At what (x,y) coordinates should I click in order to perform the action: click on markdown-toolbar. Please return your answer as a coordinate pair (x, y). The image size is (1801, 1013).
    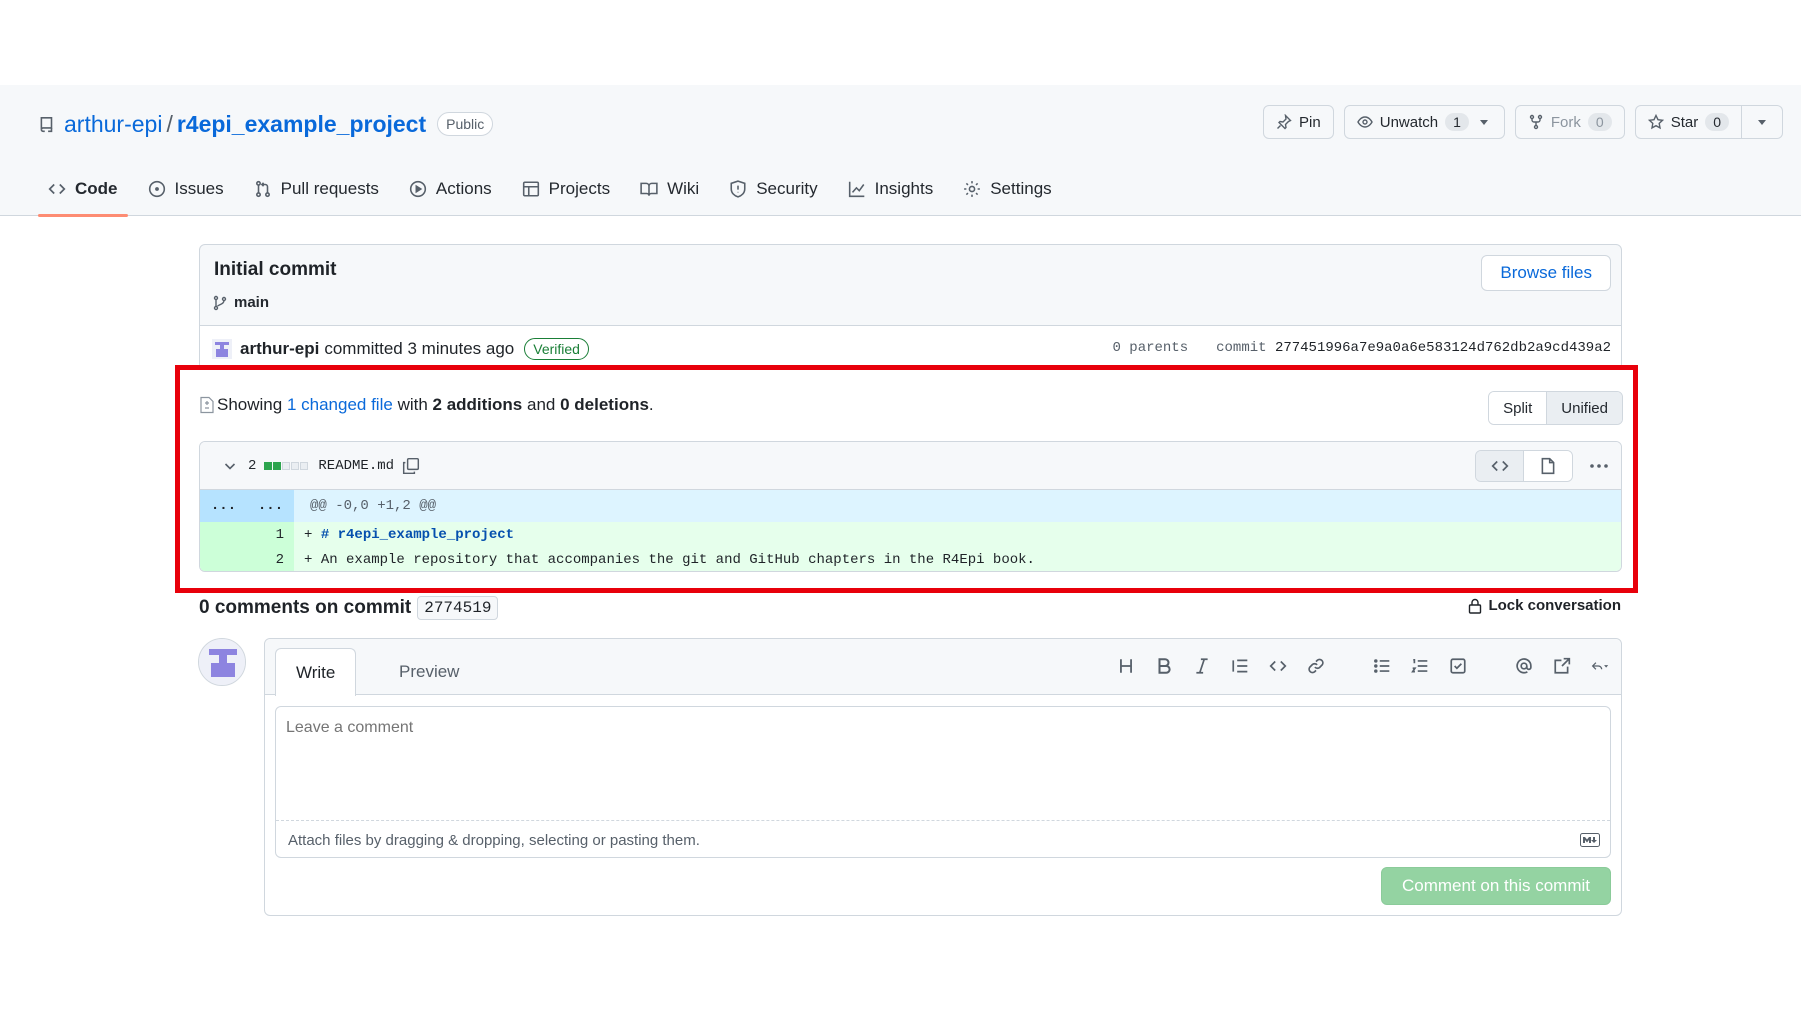
    Looking at the image, I should click on (1363, 666).